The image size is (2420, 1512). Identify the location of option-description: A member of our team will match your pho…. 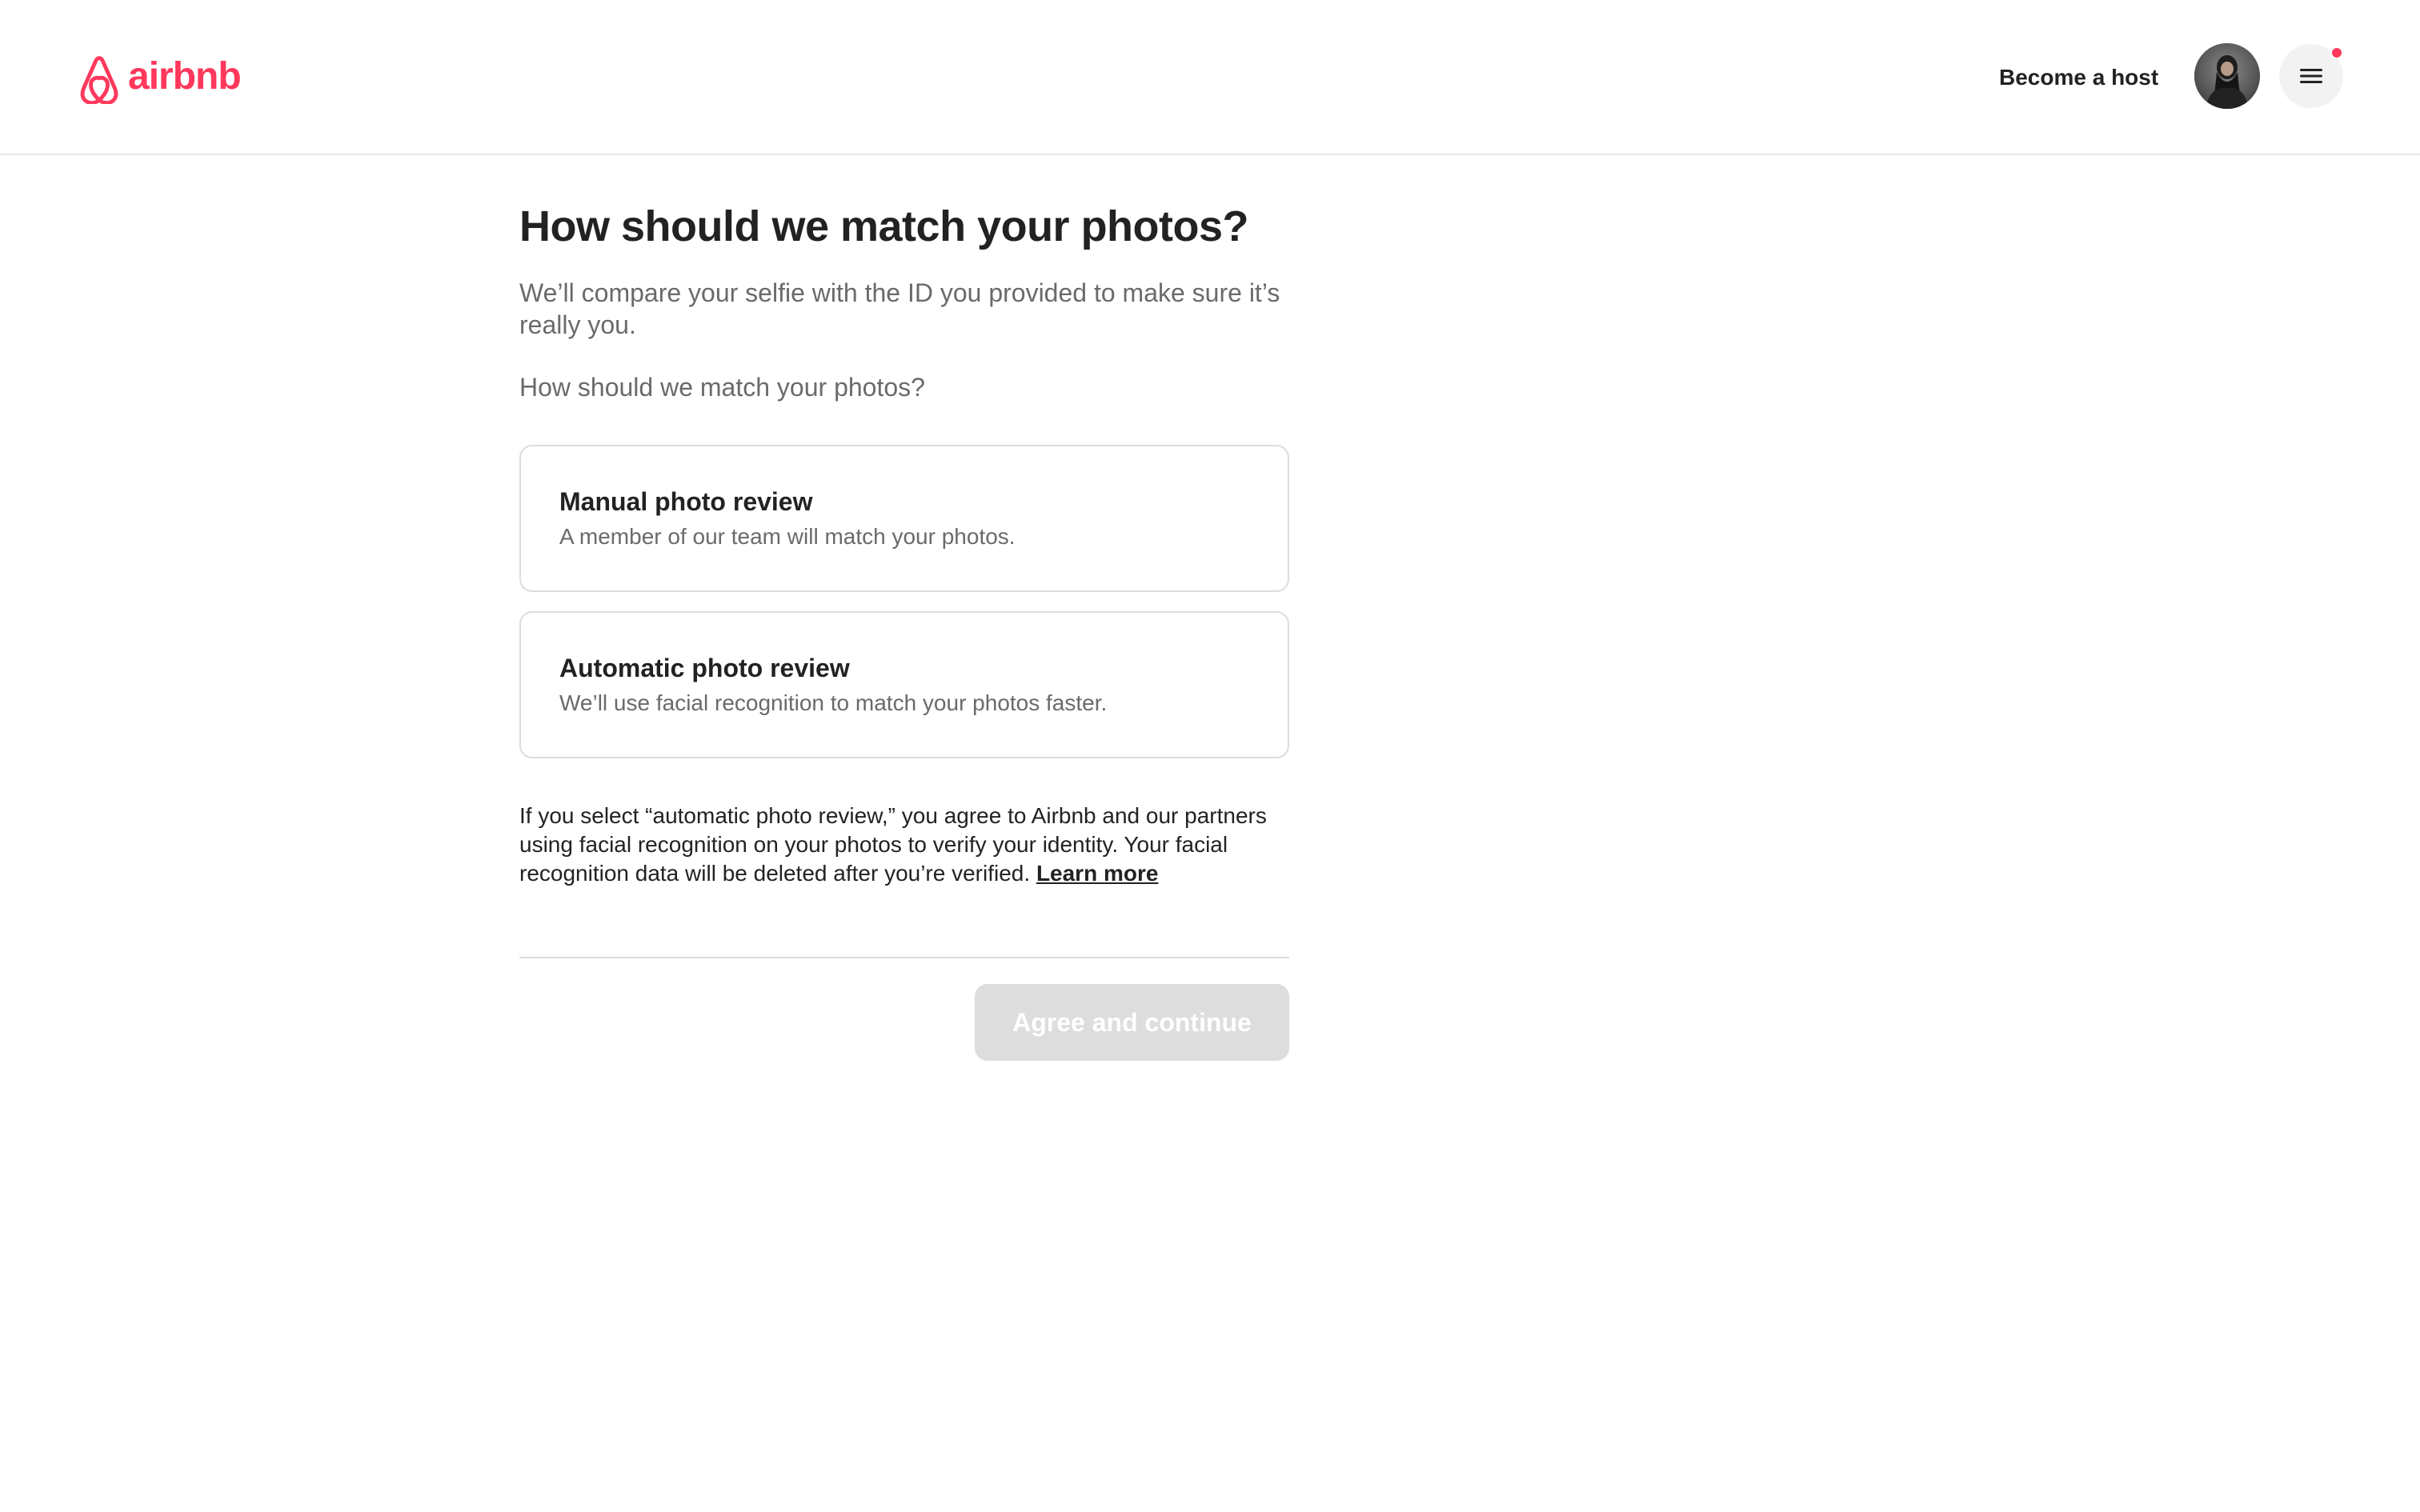
(787, 536).